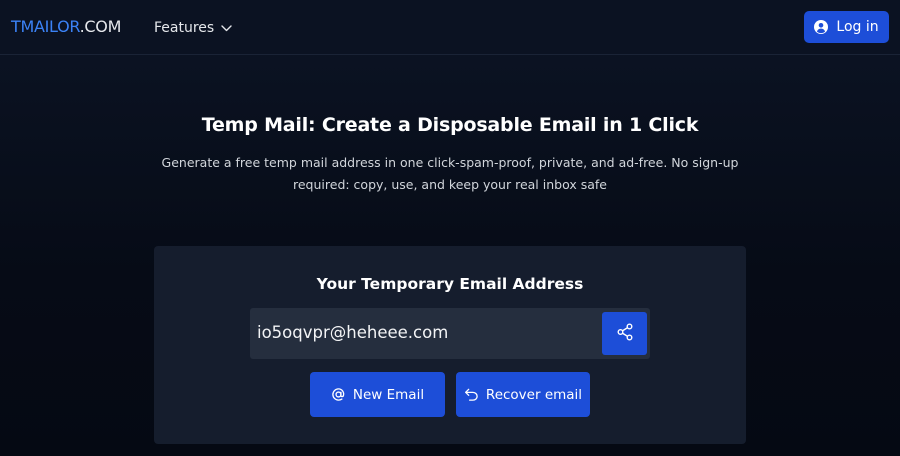  What do you see at coordinates (338, 394) in the screenshot?
I see `at-sign-icon` at bounding box center [338, 394].